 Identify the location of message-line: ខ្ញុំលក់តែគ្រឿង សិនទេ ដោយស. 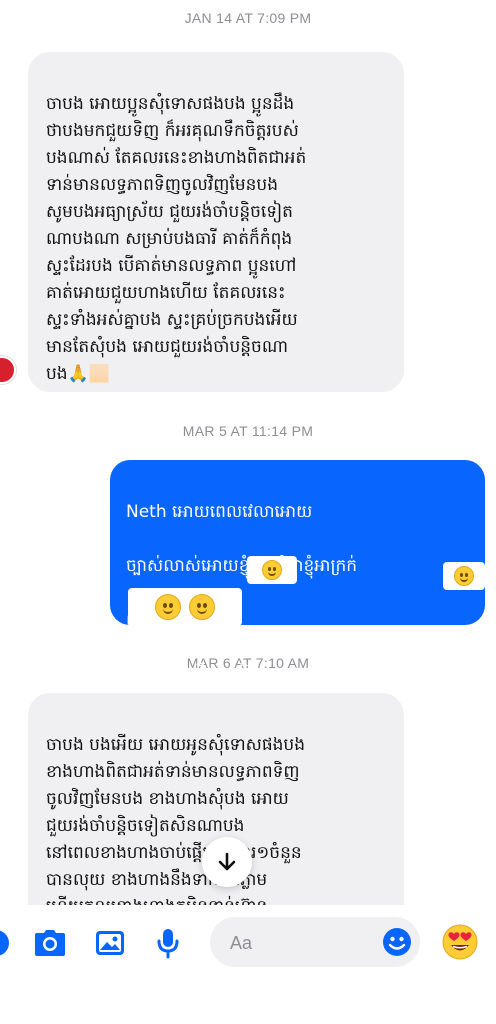
(231, 674).